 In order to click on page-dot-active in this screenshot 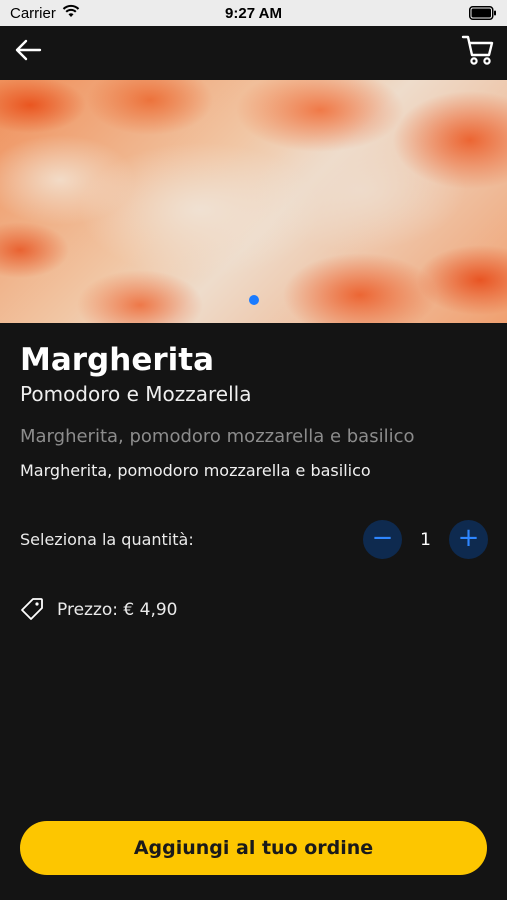, I will do `click(253, 300)`.